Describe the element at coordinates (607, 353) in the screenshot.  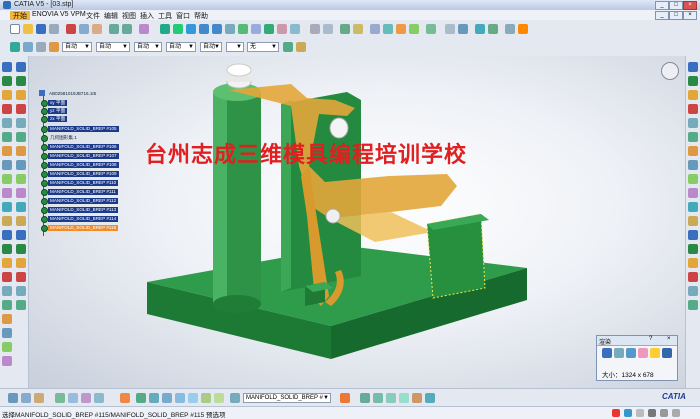
I see `render-icon` at that location.